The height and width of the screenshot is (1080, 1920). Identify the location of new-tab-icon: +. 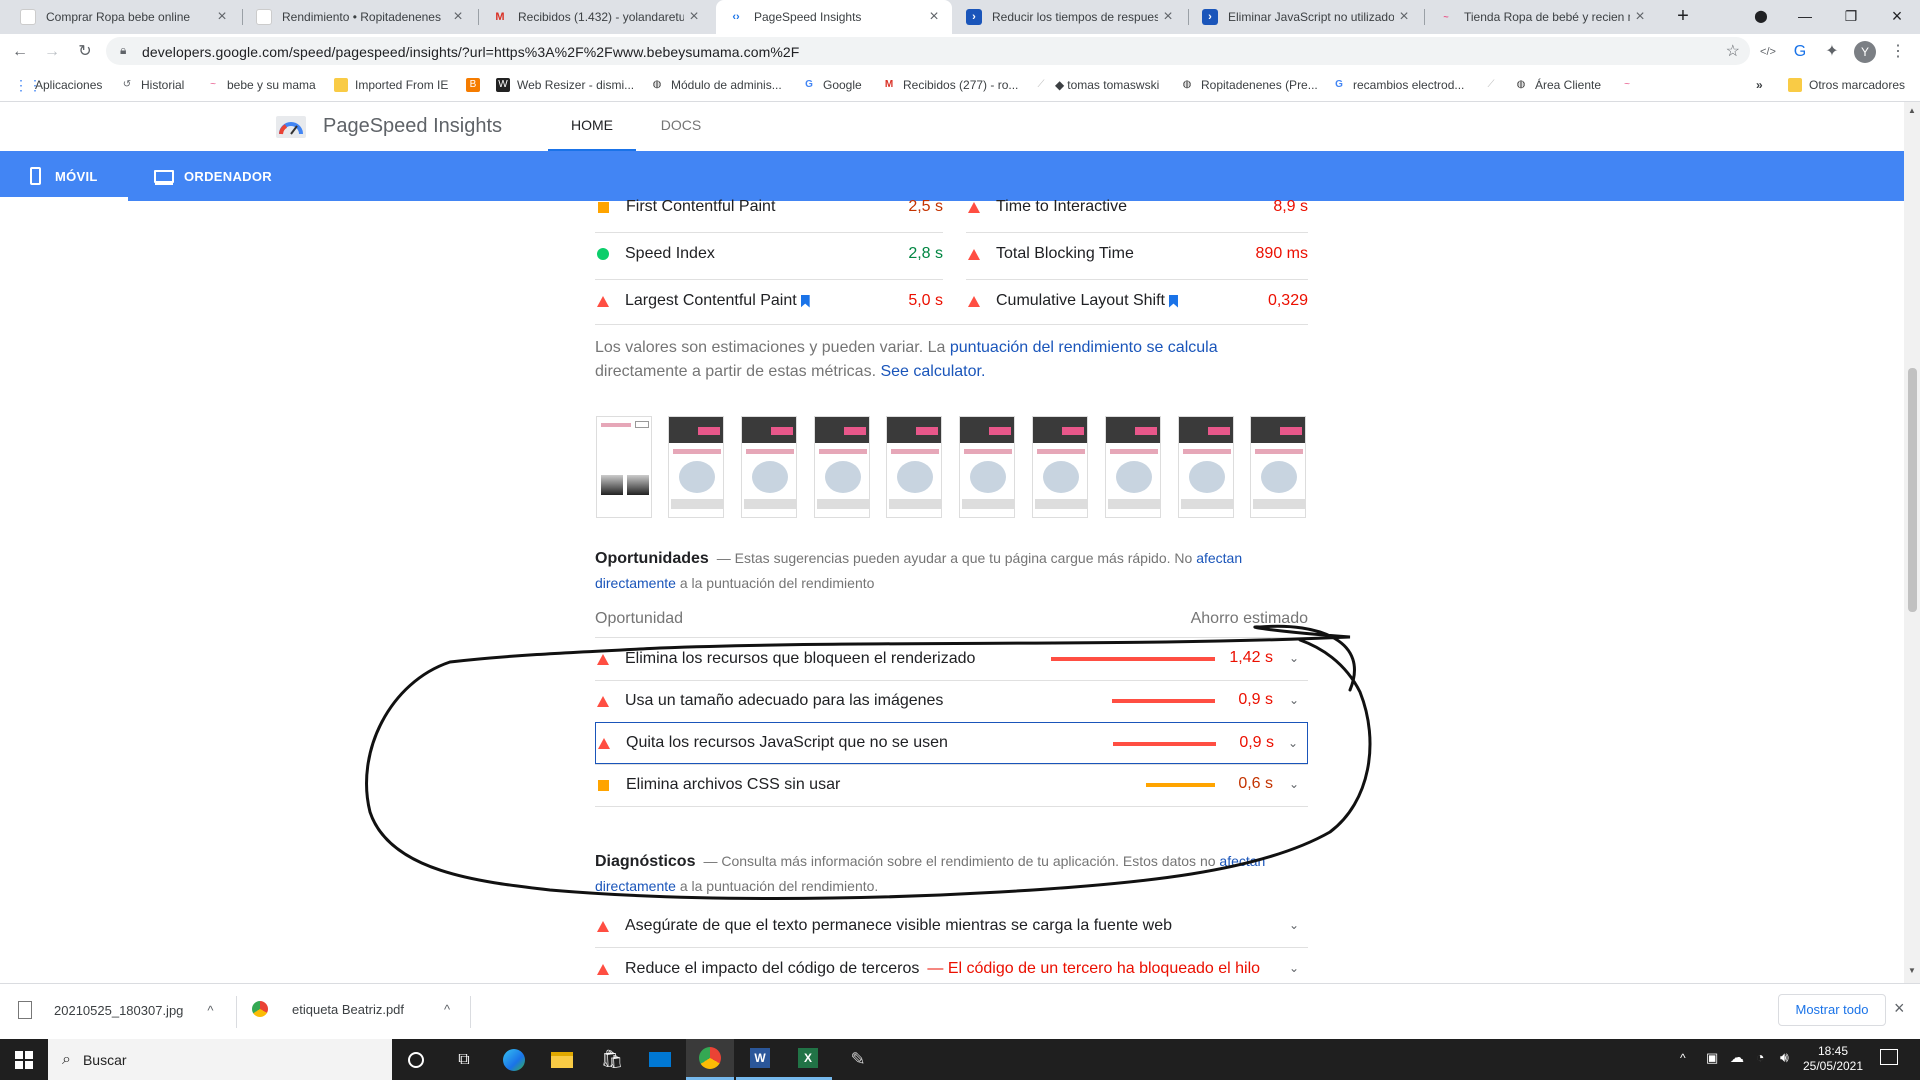
(1683, 17).